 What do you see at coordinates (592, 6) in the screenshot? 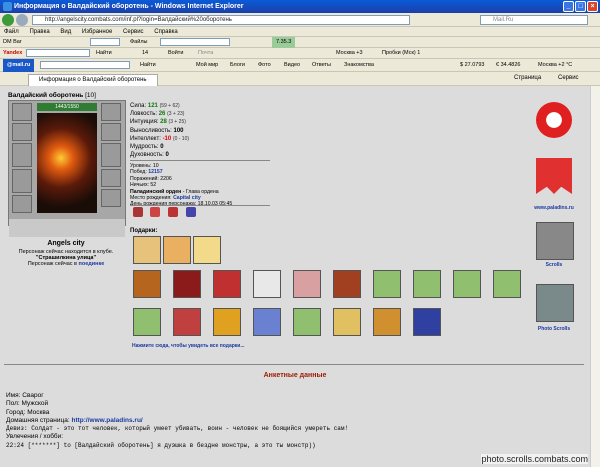
I see `close-button: ×` at bounding box center [592, 6].